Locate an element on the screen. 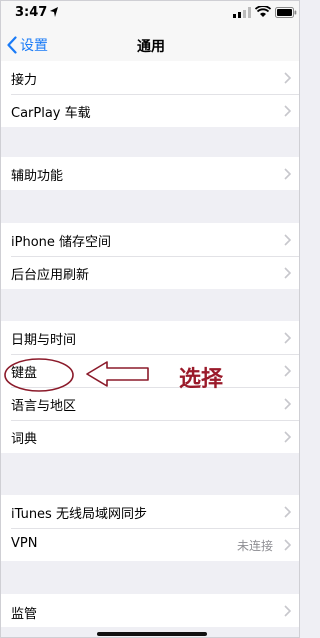 This screenshot has width=320, height=638. status-time: 3:47 is located at coordinates (31, 12).